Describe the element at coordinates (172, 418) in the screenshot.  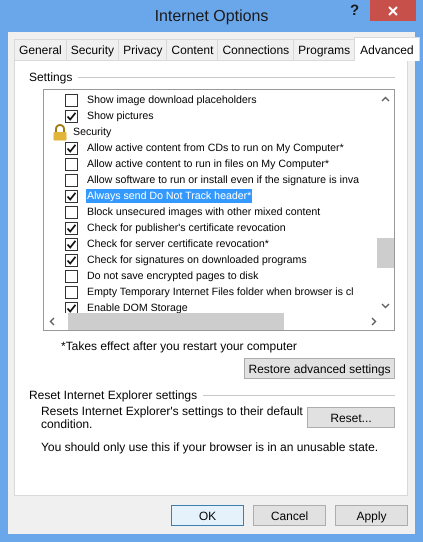
I see `reset-description: Resets Internet Explorer's settings to their default condition.` at that location.